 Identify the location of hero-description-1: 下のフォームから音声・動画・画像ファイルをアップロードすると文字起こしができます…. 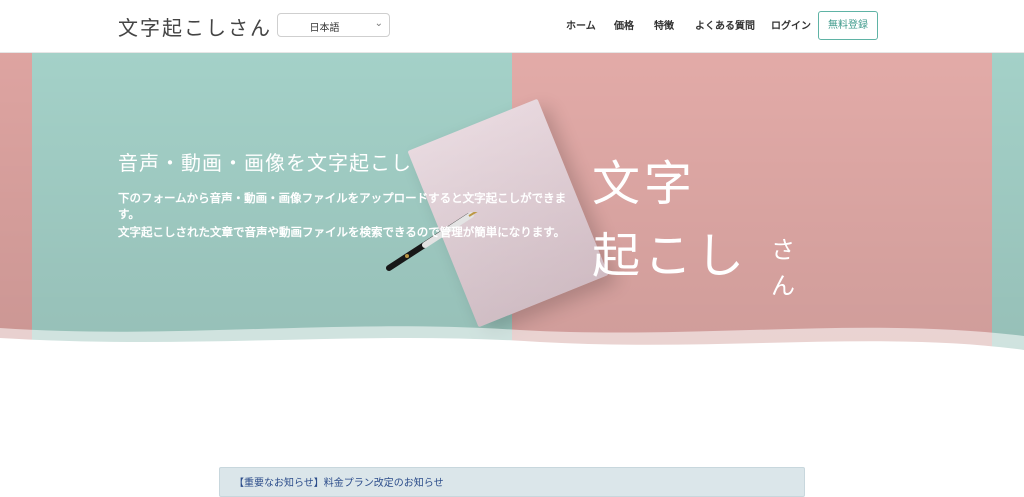
(342, 206).